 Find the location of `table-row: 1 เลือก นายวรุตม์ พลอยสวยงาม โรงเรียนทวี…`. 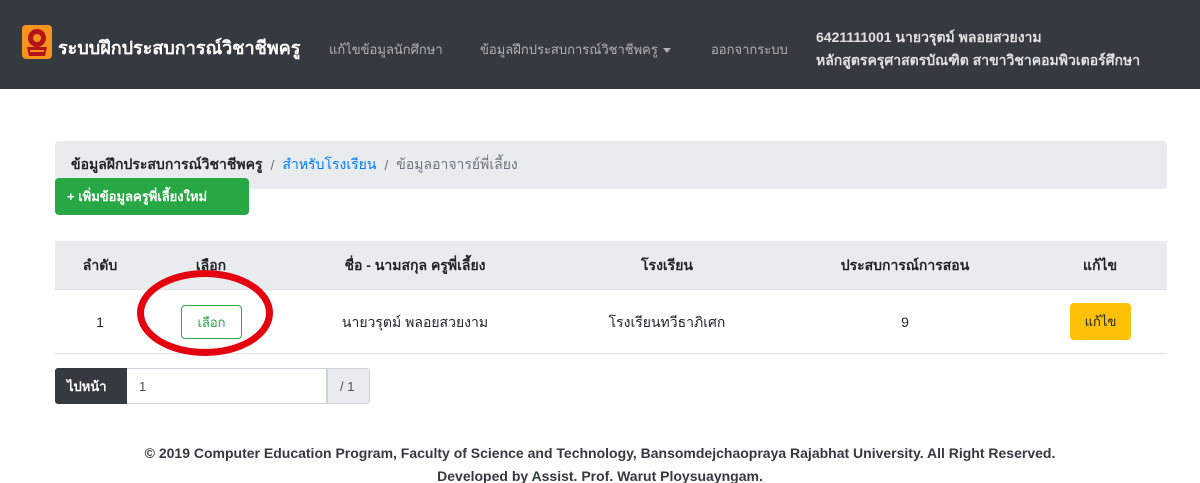

table-row: 1 เลือก นายวรุตม์ พลอยสวยงาม โรงเรียนทวี… is located at coordinates (611, 322).